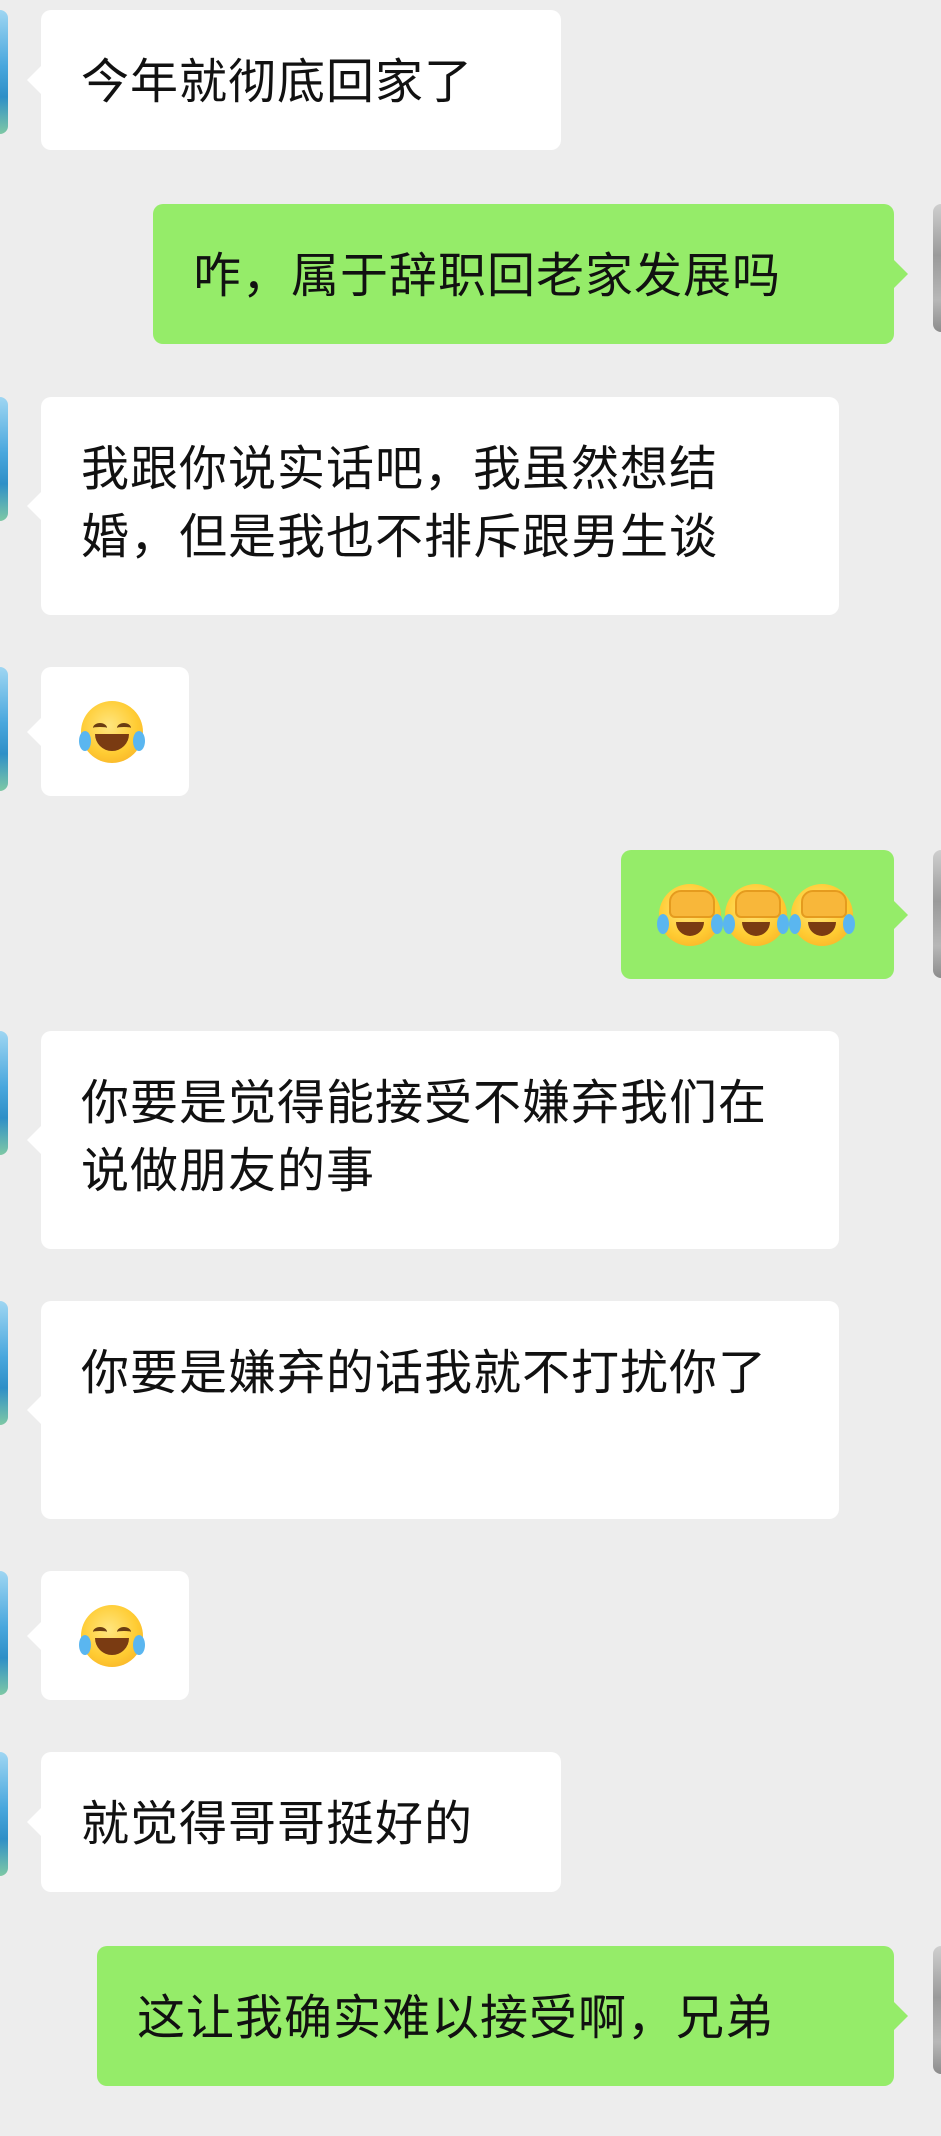 Image resolution: width=941 pixels, height=2136 pixels. Describe the element at coordinates (487, 276) in the screenshot. I see `message-text: 咋，属于辞职回老家发展吗` at that location.